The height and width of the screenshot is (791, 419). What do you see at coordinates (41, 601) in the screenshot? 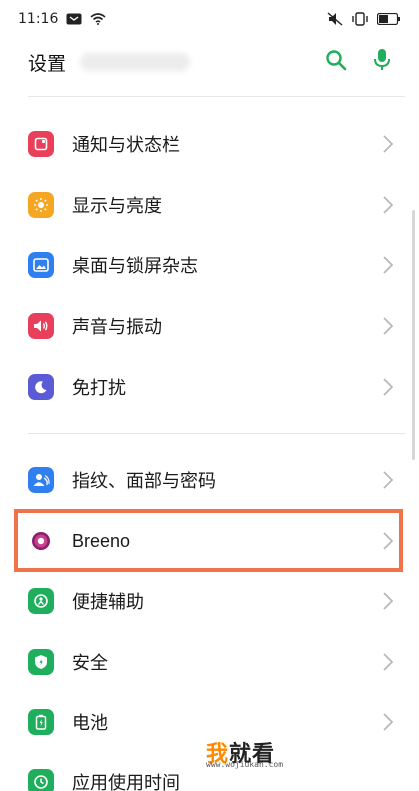
I see `accessibility-icon` at bounding box center [41, 601].